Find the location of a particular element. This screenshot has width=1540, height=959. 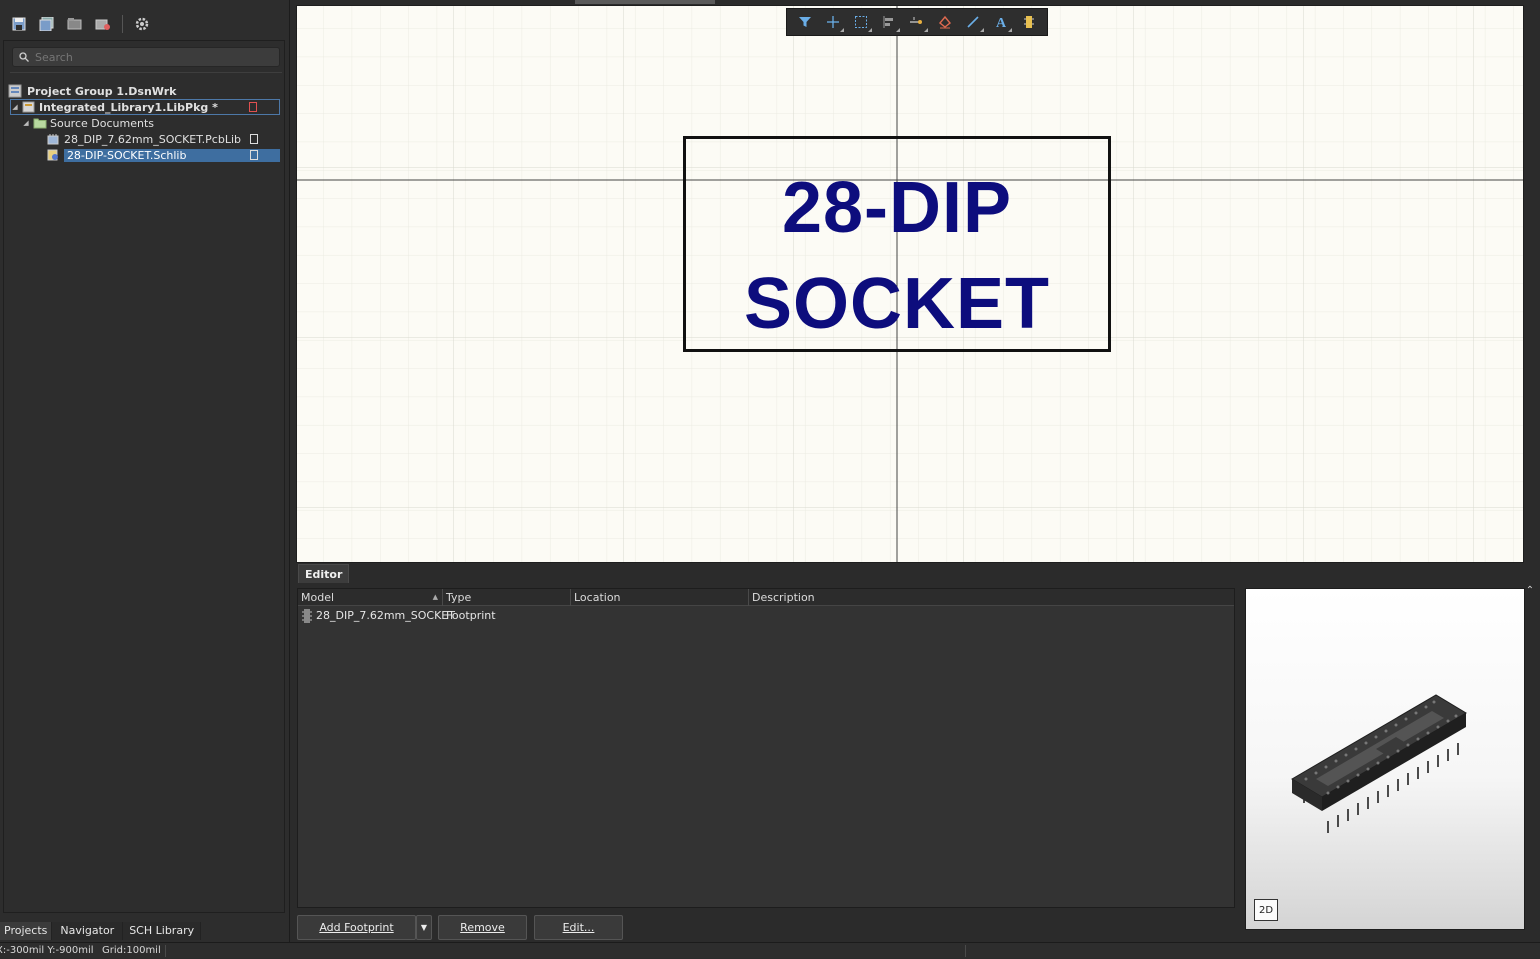

tab-projects: Projects is located at coordinates (26, 931).